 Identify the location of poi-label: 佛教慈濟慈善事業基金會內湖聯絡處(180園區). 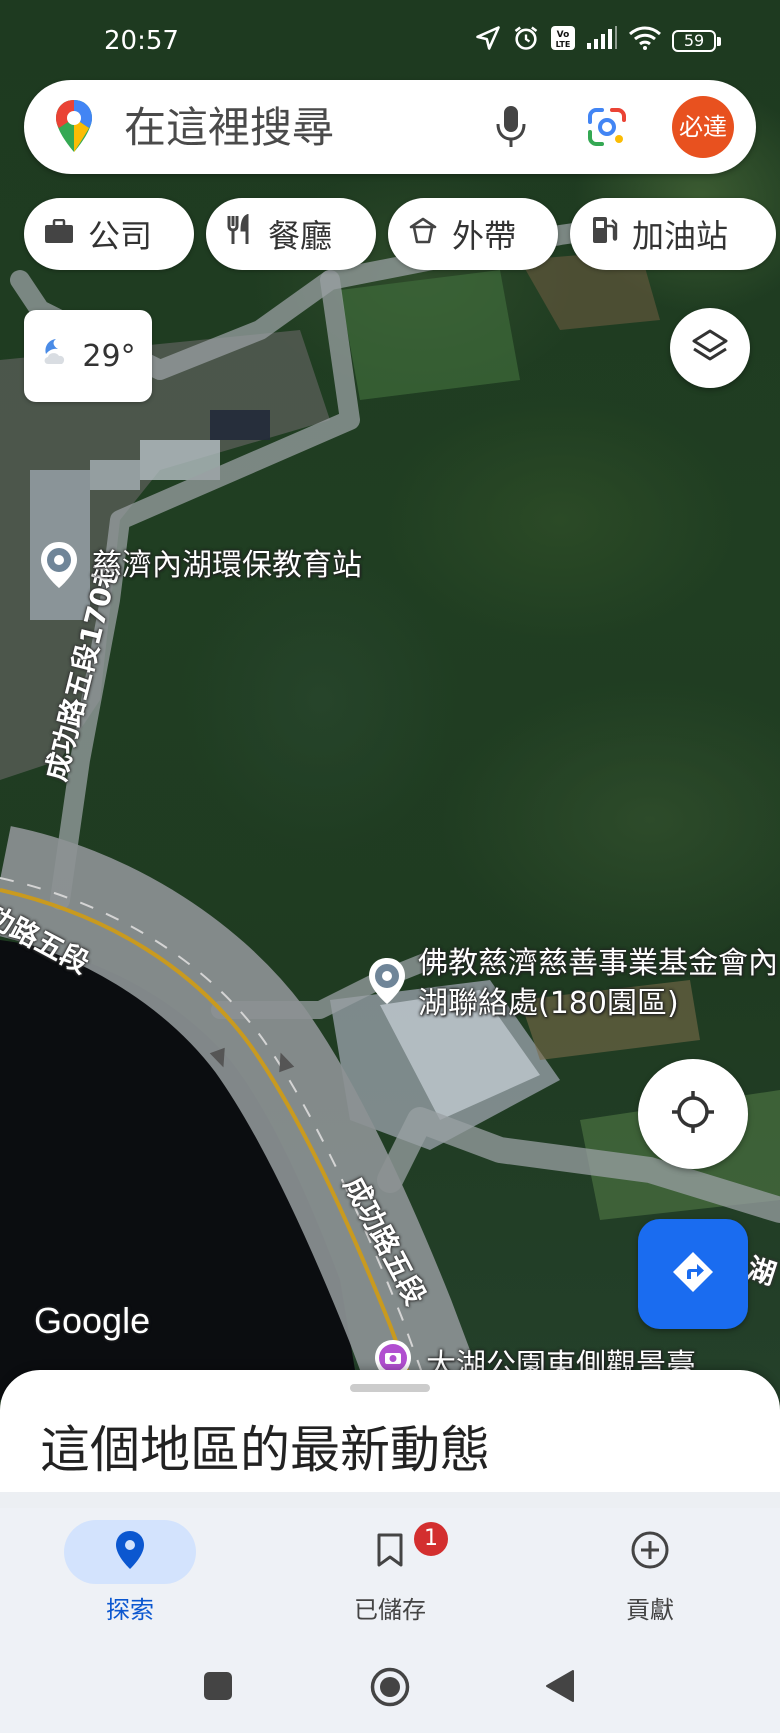
(598, 984).